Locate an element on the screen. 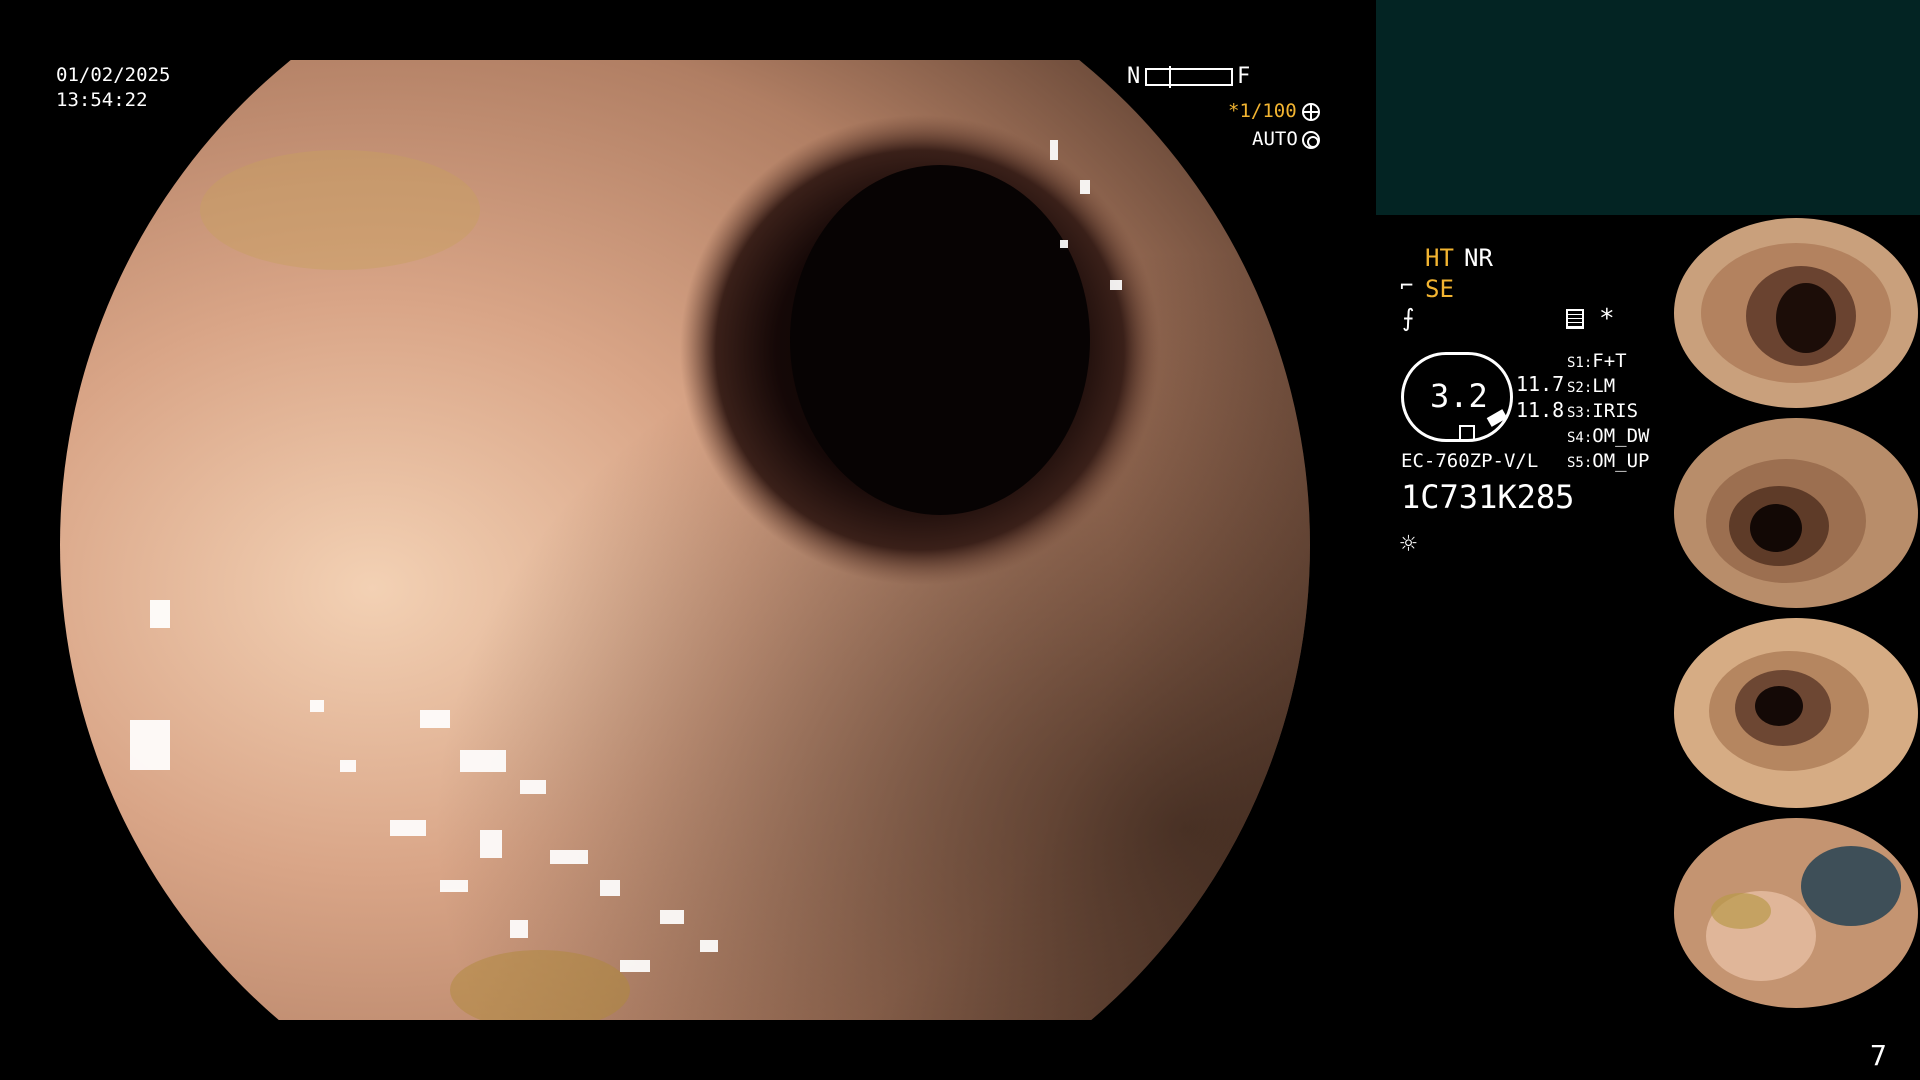 The height and width of the screenshot is (1080, 1920). date-label: 01/02/2025 is located at coordinates (113, 75).